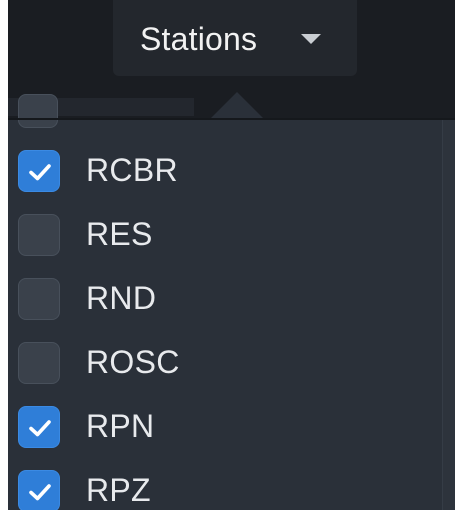 The height and width of the screenshot is (516, 460). Describe the element at coordinates (223, 426) in the screenshot. I see `station-row-rpn: RPN` at that location.